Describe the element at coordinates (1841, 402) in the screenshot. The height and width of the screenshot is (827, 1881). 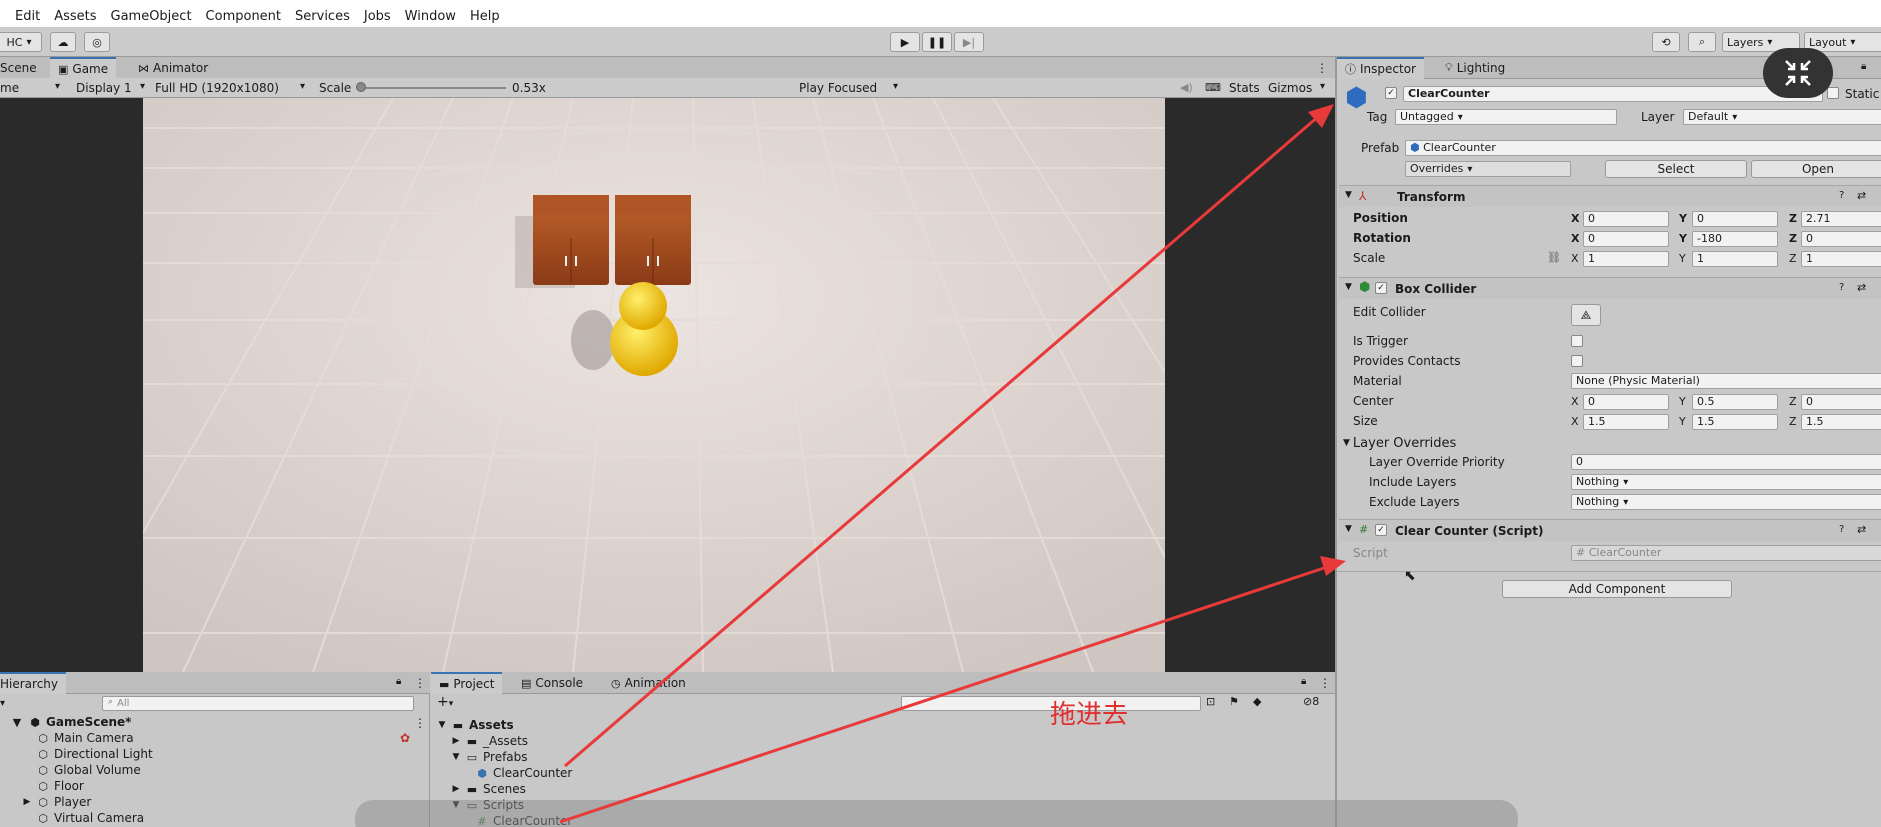
I see `center-z-field: 0` at that location.